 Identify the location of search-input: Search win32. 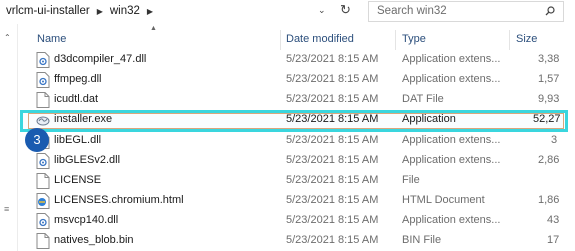
(466, 11).